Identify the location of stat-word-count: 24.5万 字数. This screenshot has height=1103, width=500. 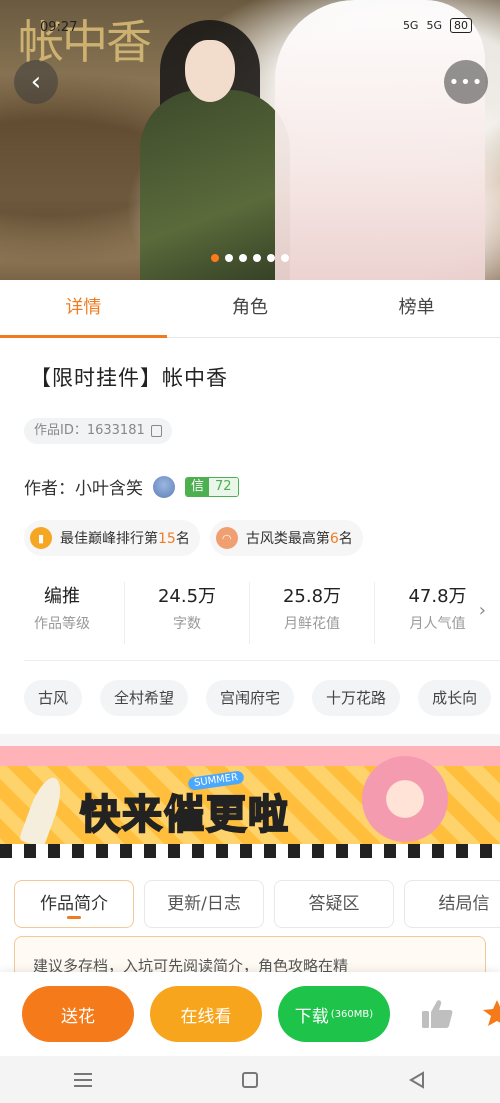
(187, 613).